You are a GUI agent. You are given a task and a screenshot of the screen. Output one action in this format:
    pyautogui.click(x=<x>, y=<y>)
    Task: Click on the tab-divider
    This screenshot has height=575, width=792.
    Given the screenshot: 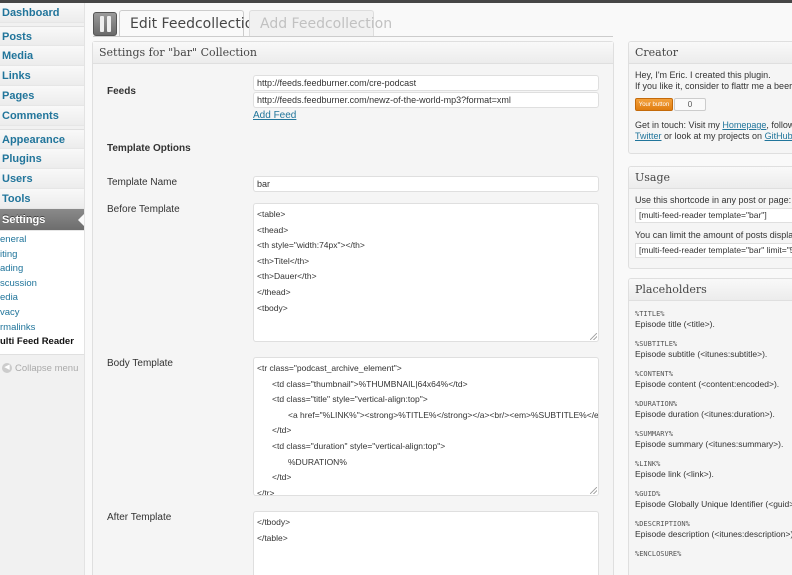 What is the action you would take?
    pyautogui.click(x=353, y=36)
    